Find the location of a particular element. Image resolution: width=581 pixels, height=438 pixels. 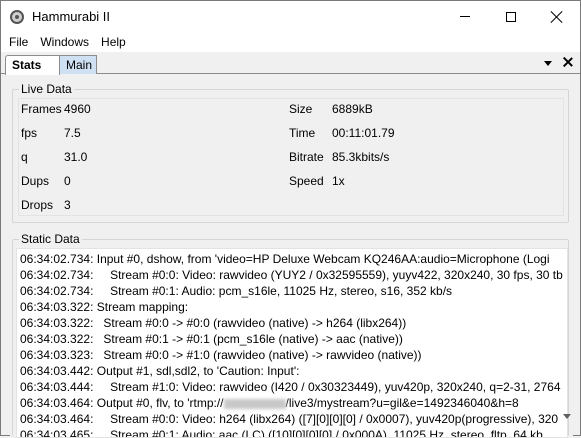

tab-strip: Stats Main is located at coordinates (290, 63).